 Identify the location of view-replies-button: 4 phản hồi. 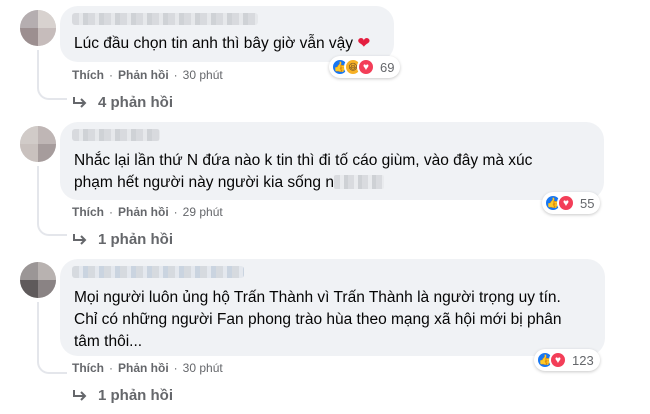
(122, 102).